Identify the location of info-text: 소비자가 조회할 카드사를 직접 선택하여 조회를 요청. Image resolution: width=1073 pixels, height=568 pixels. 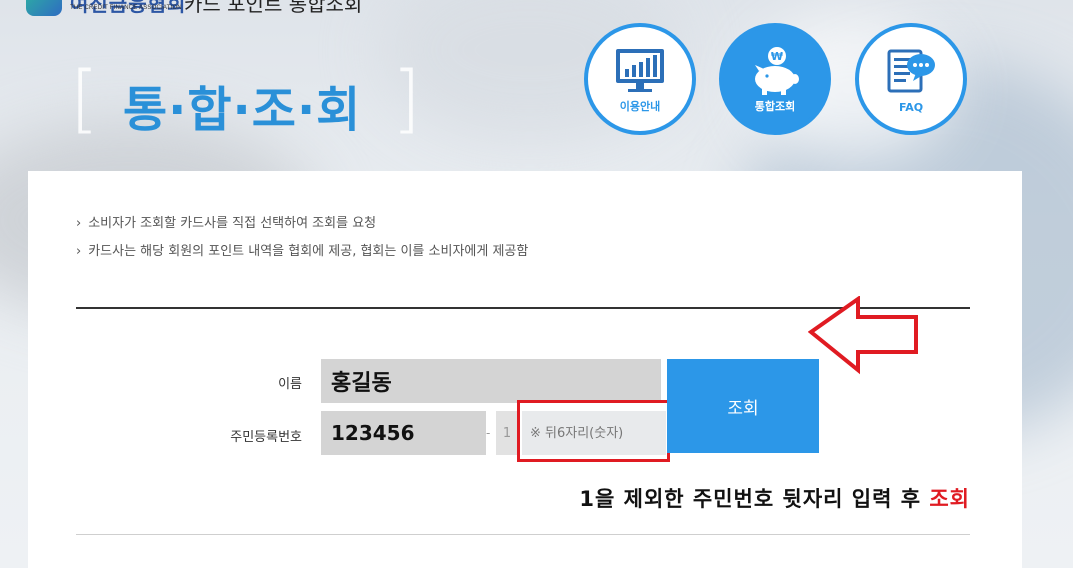
(232, 223).